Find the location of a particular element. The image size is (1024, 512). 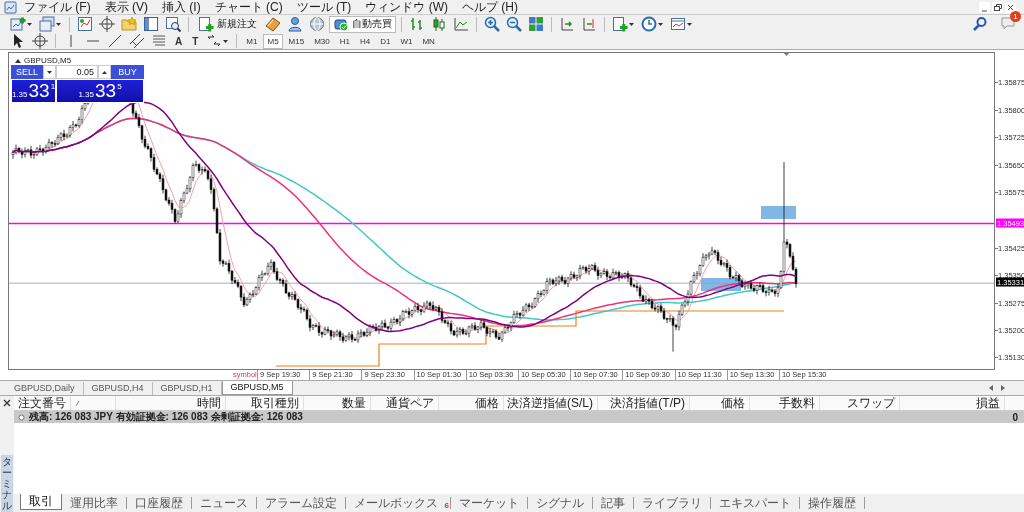

column-header: 決済指値(T/P) is located at coordinates (644, 403).